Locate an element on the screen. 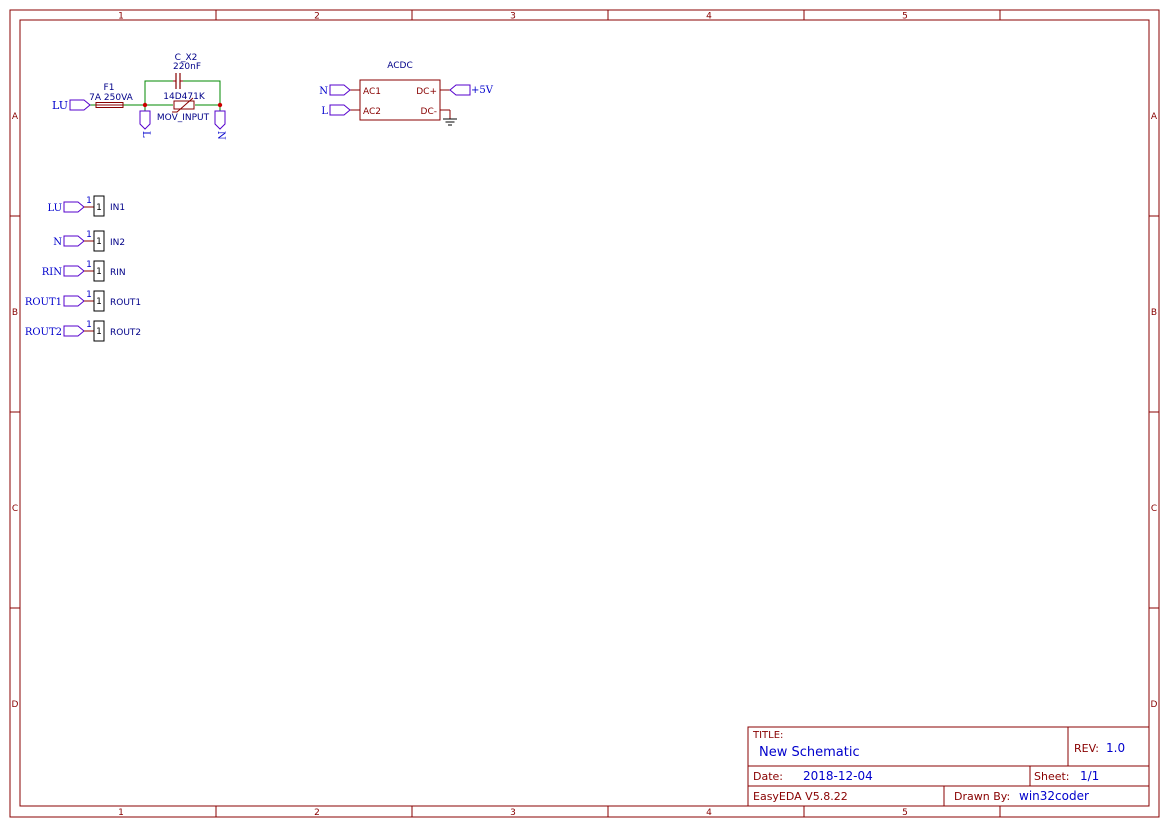 Image resolution: width=1169 pixels, height=827 pixels. net-port-acdc-l: L is located at coordinates (336, 110).